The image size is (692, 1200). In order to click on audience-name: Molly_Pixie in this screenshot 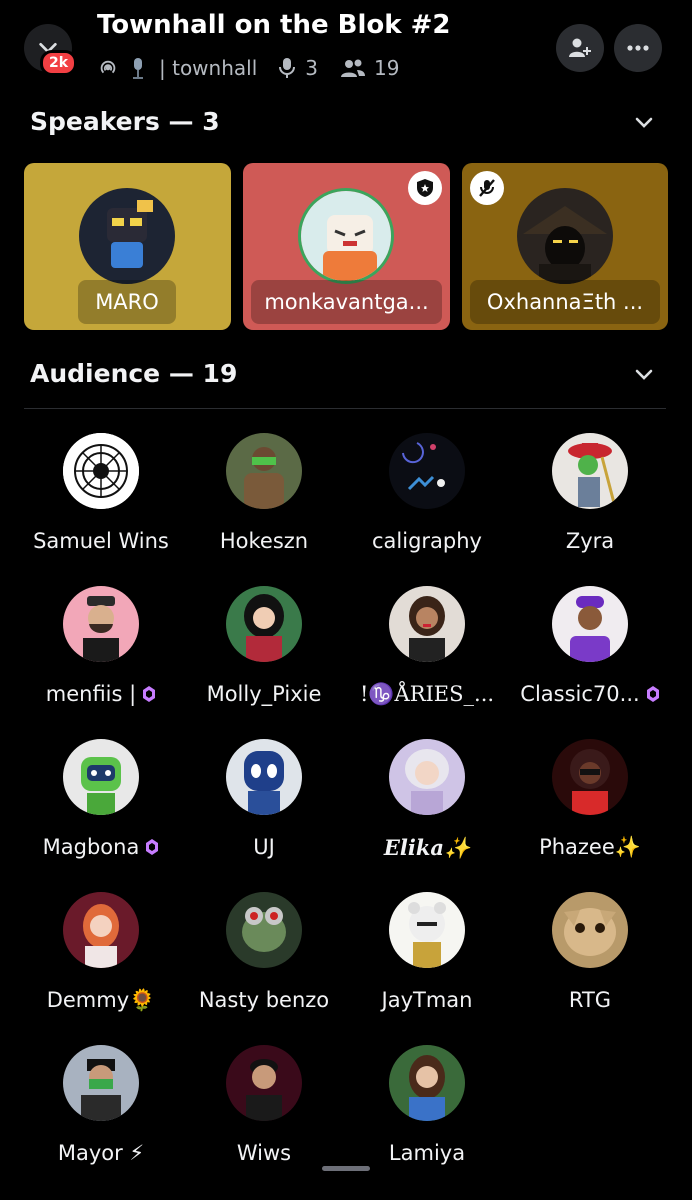, I will do `click(264, 694)`.